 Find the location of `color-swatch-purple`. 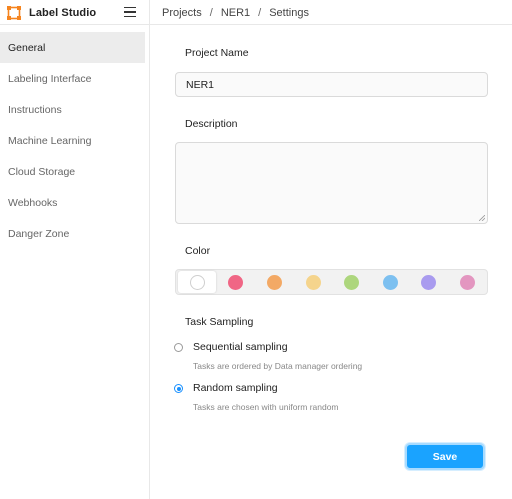

color-swatch-purple is located at coordinates (428, 282).